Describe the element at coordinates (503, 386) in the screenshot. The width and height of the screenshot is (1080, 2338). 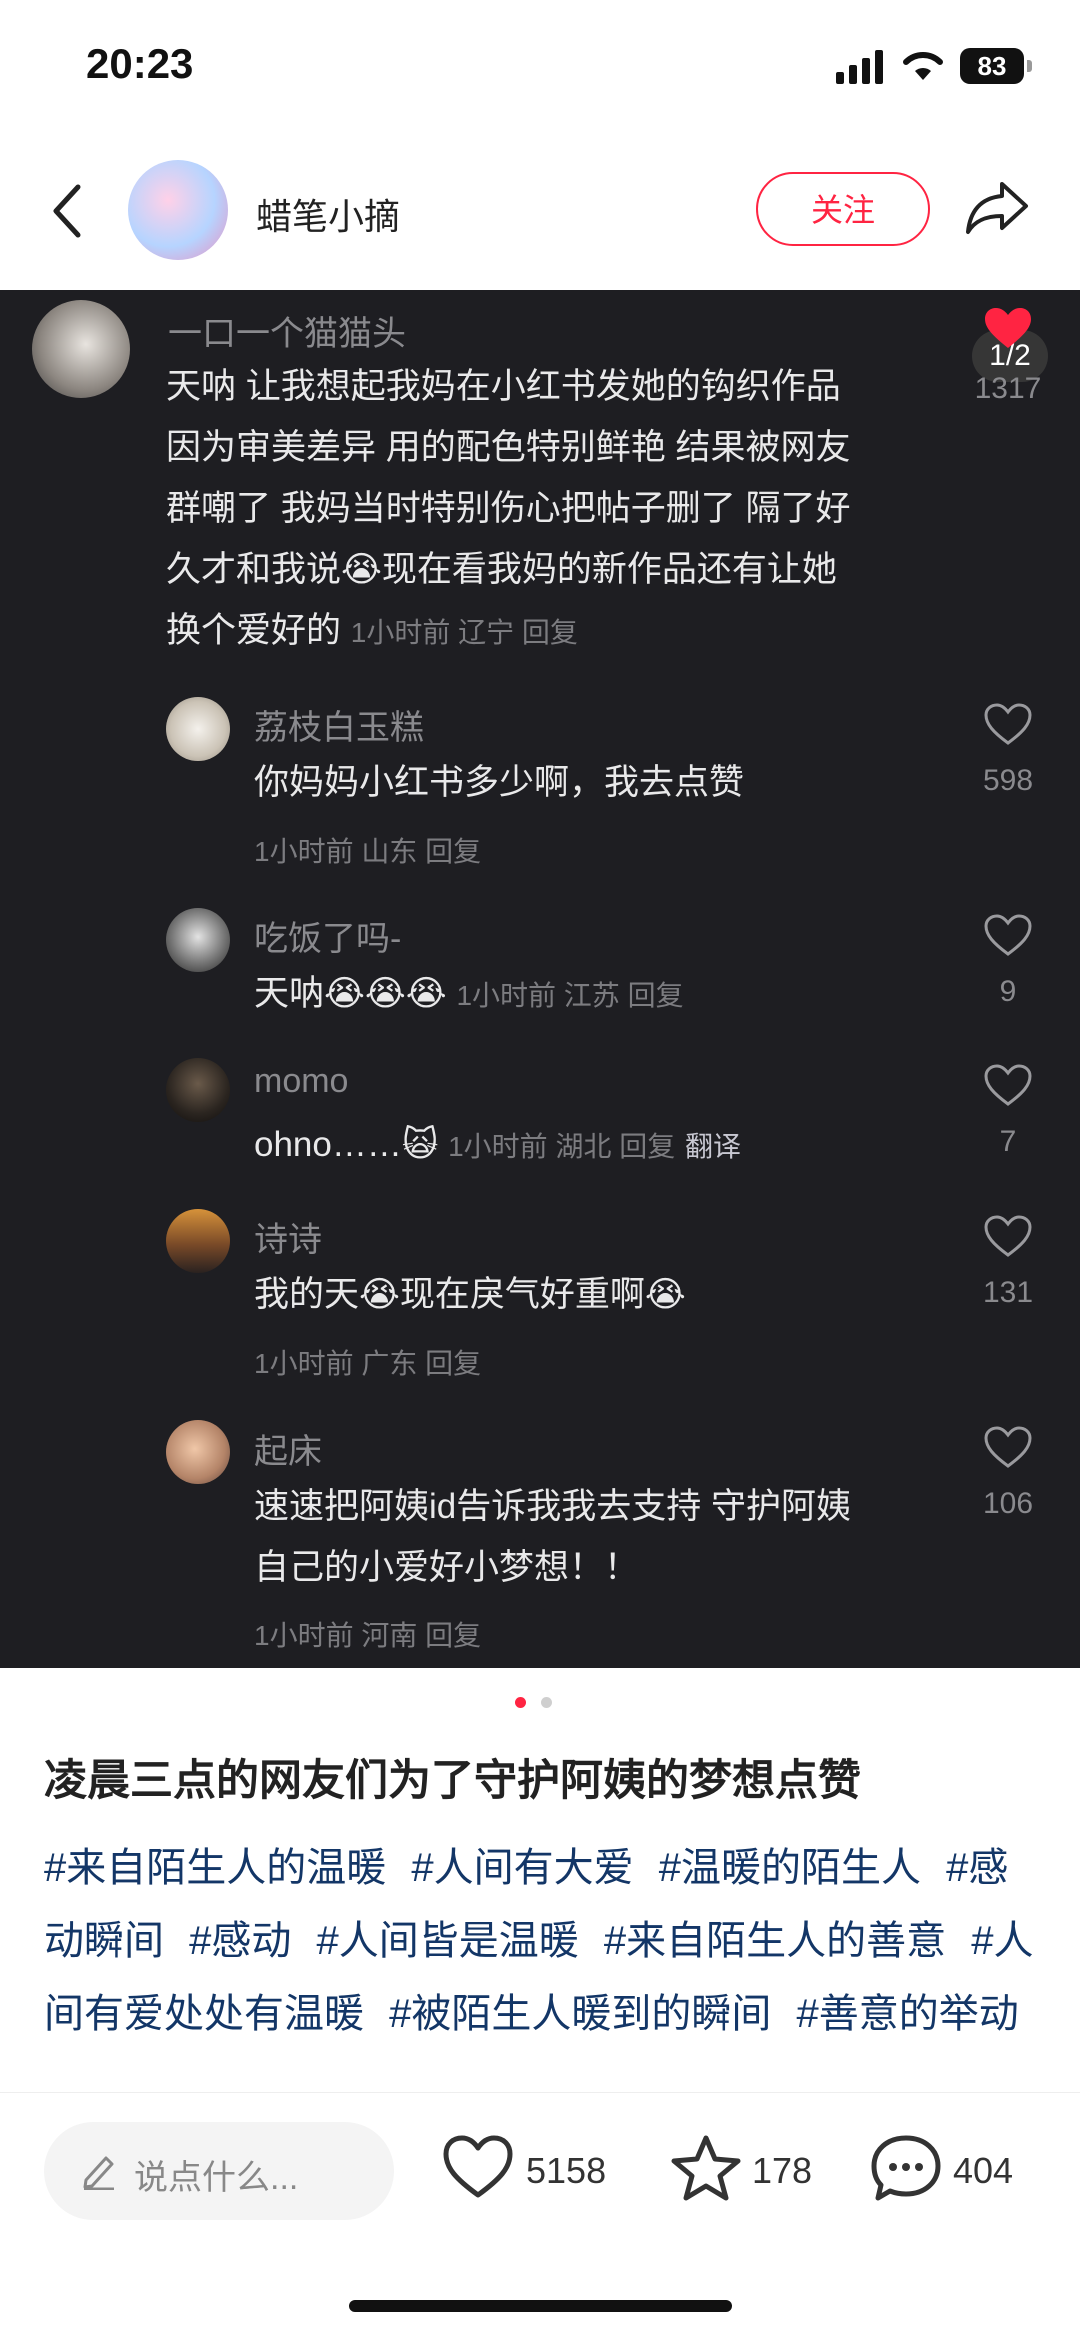
I see `comment-line: 天呐 让我想起我妈在小红书发她的钩织作品` at that location.